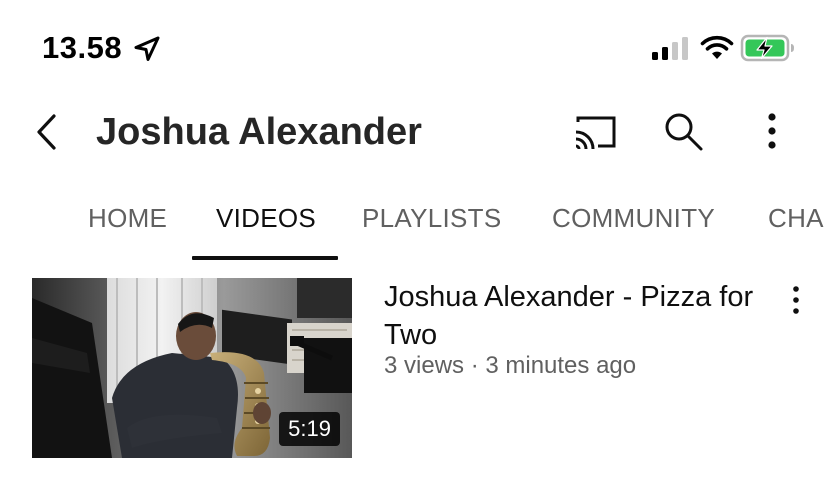  What do you see at coordinates (432, 218) in the screenshot?
I see `tab-playlists: PLAYLISTS` at bounding box center [432, 218].